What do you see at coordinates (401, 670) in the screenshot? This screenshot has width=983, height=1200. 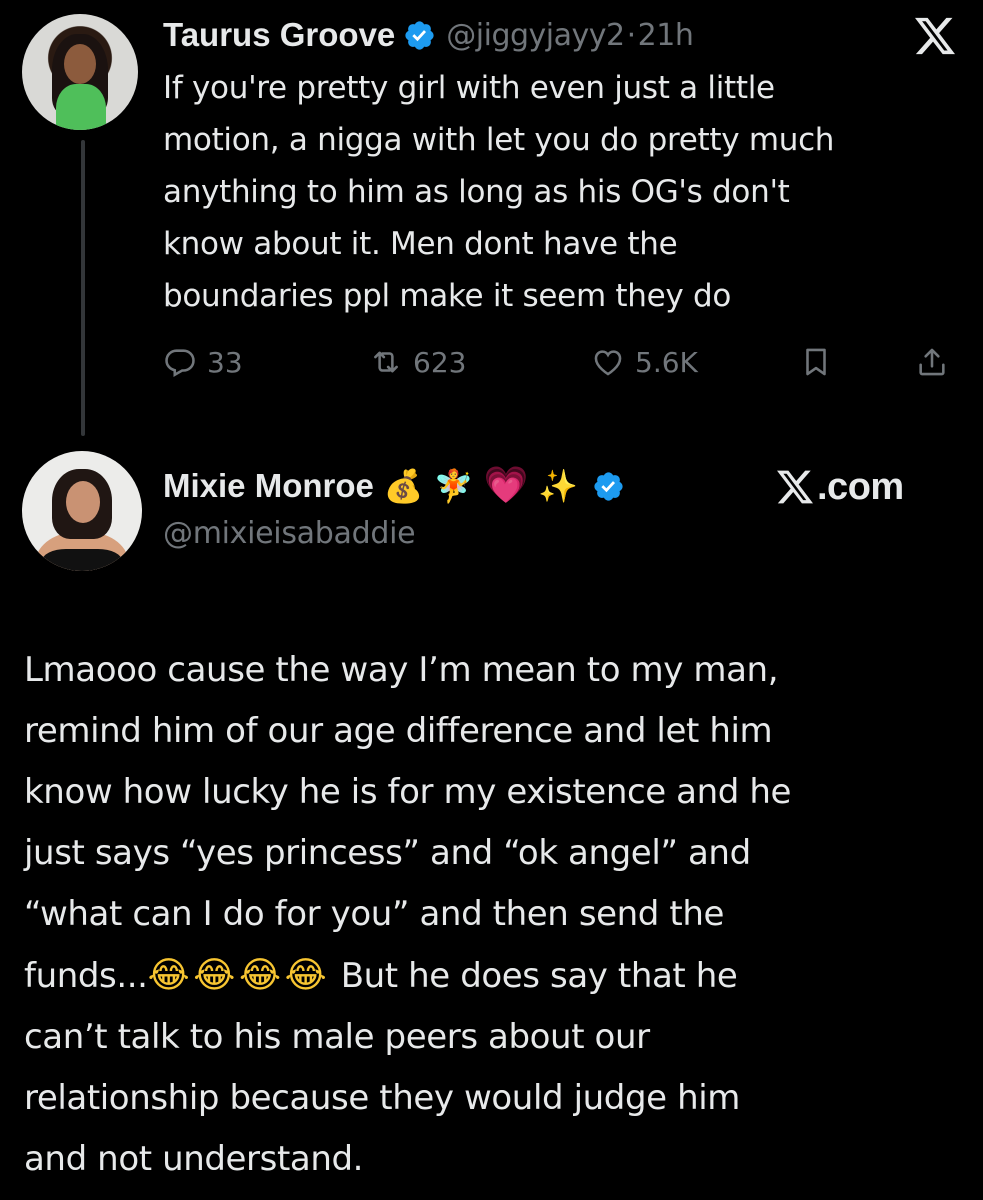 I see `reply-text-line: Lmaooo cause the way I’m mean to my man,` at bounding box center [401, 670].